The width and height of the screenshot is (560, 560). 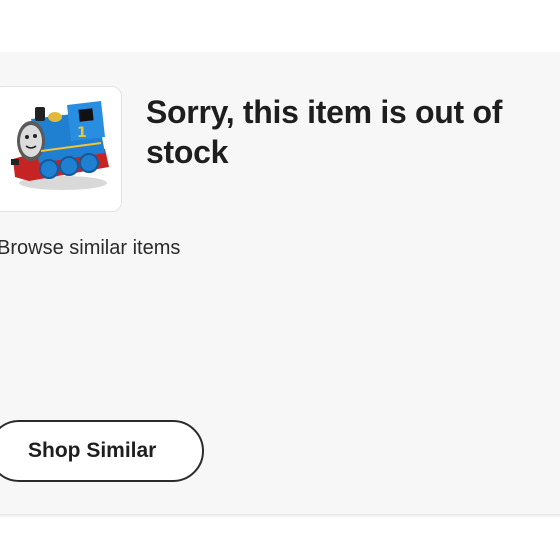 I want to click on card-divider, so click(x=280, y=516).